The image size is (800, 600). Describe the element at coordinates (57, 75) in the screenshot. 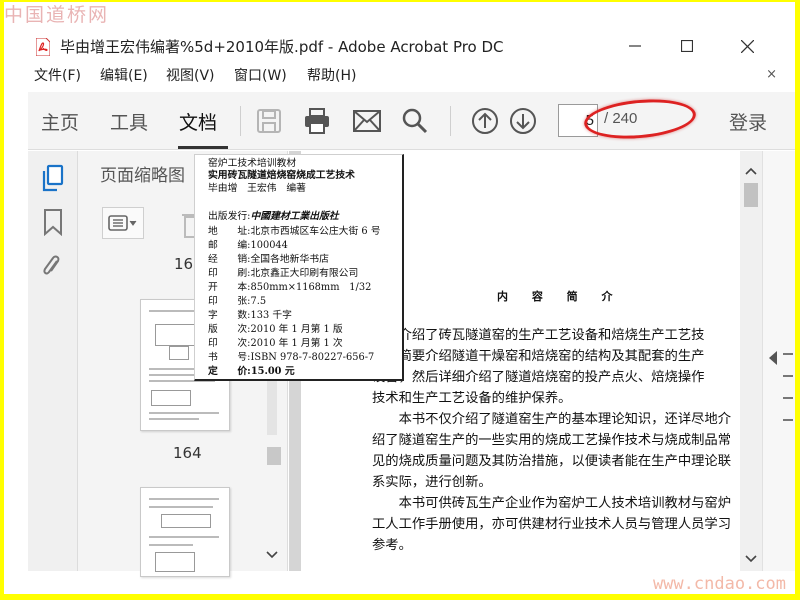

I see `menu-file: 文件(F)` at that location.